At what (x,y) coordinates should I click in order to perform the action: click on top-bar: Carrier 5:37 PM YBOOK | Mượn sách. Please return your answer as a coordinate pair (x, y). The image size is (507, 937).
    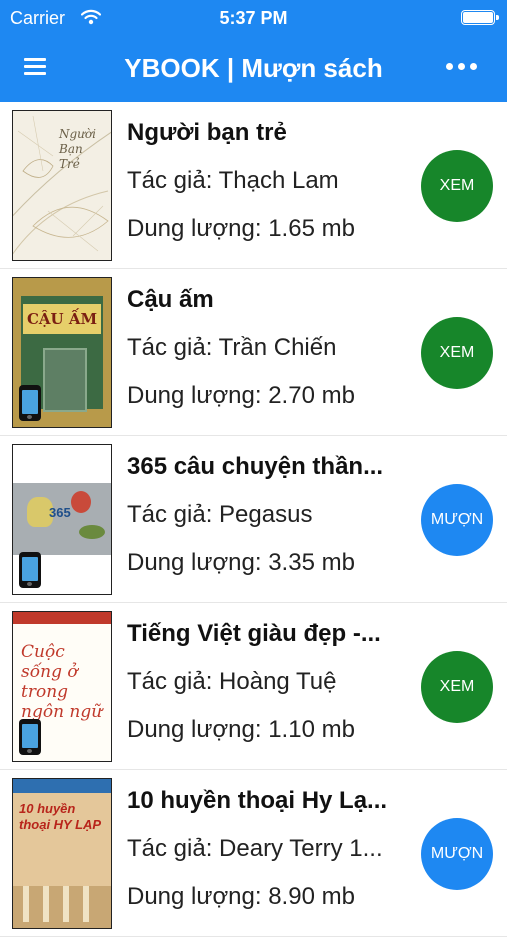
    Looking at the image, I should click on (253, 51).